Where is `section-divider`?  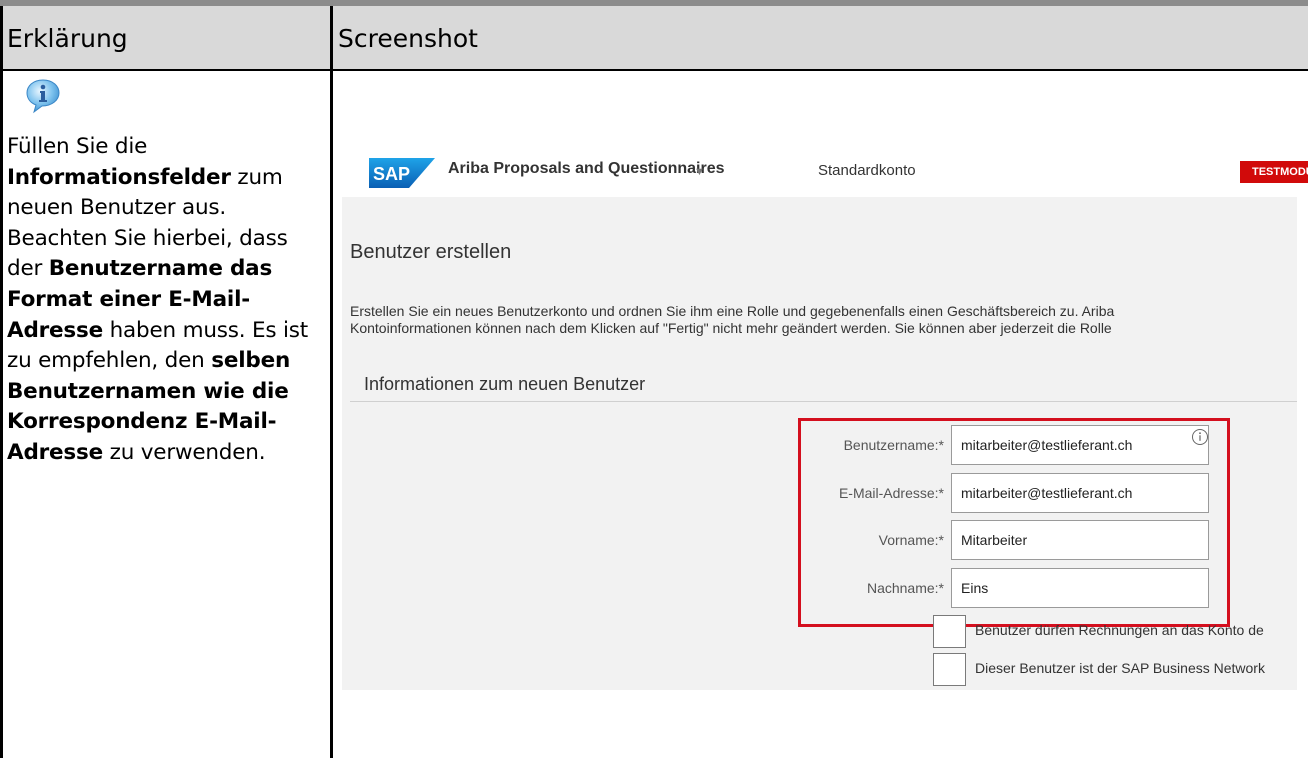
section-divider is located at coordinates (823, 401).